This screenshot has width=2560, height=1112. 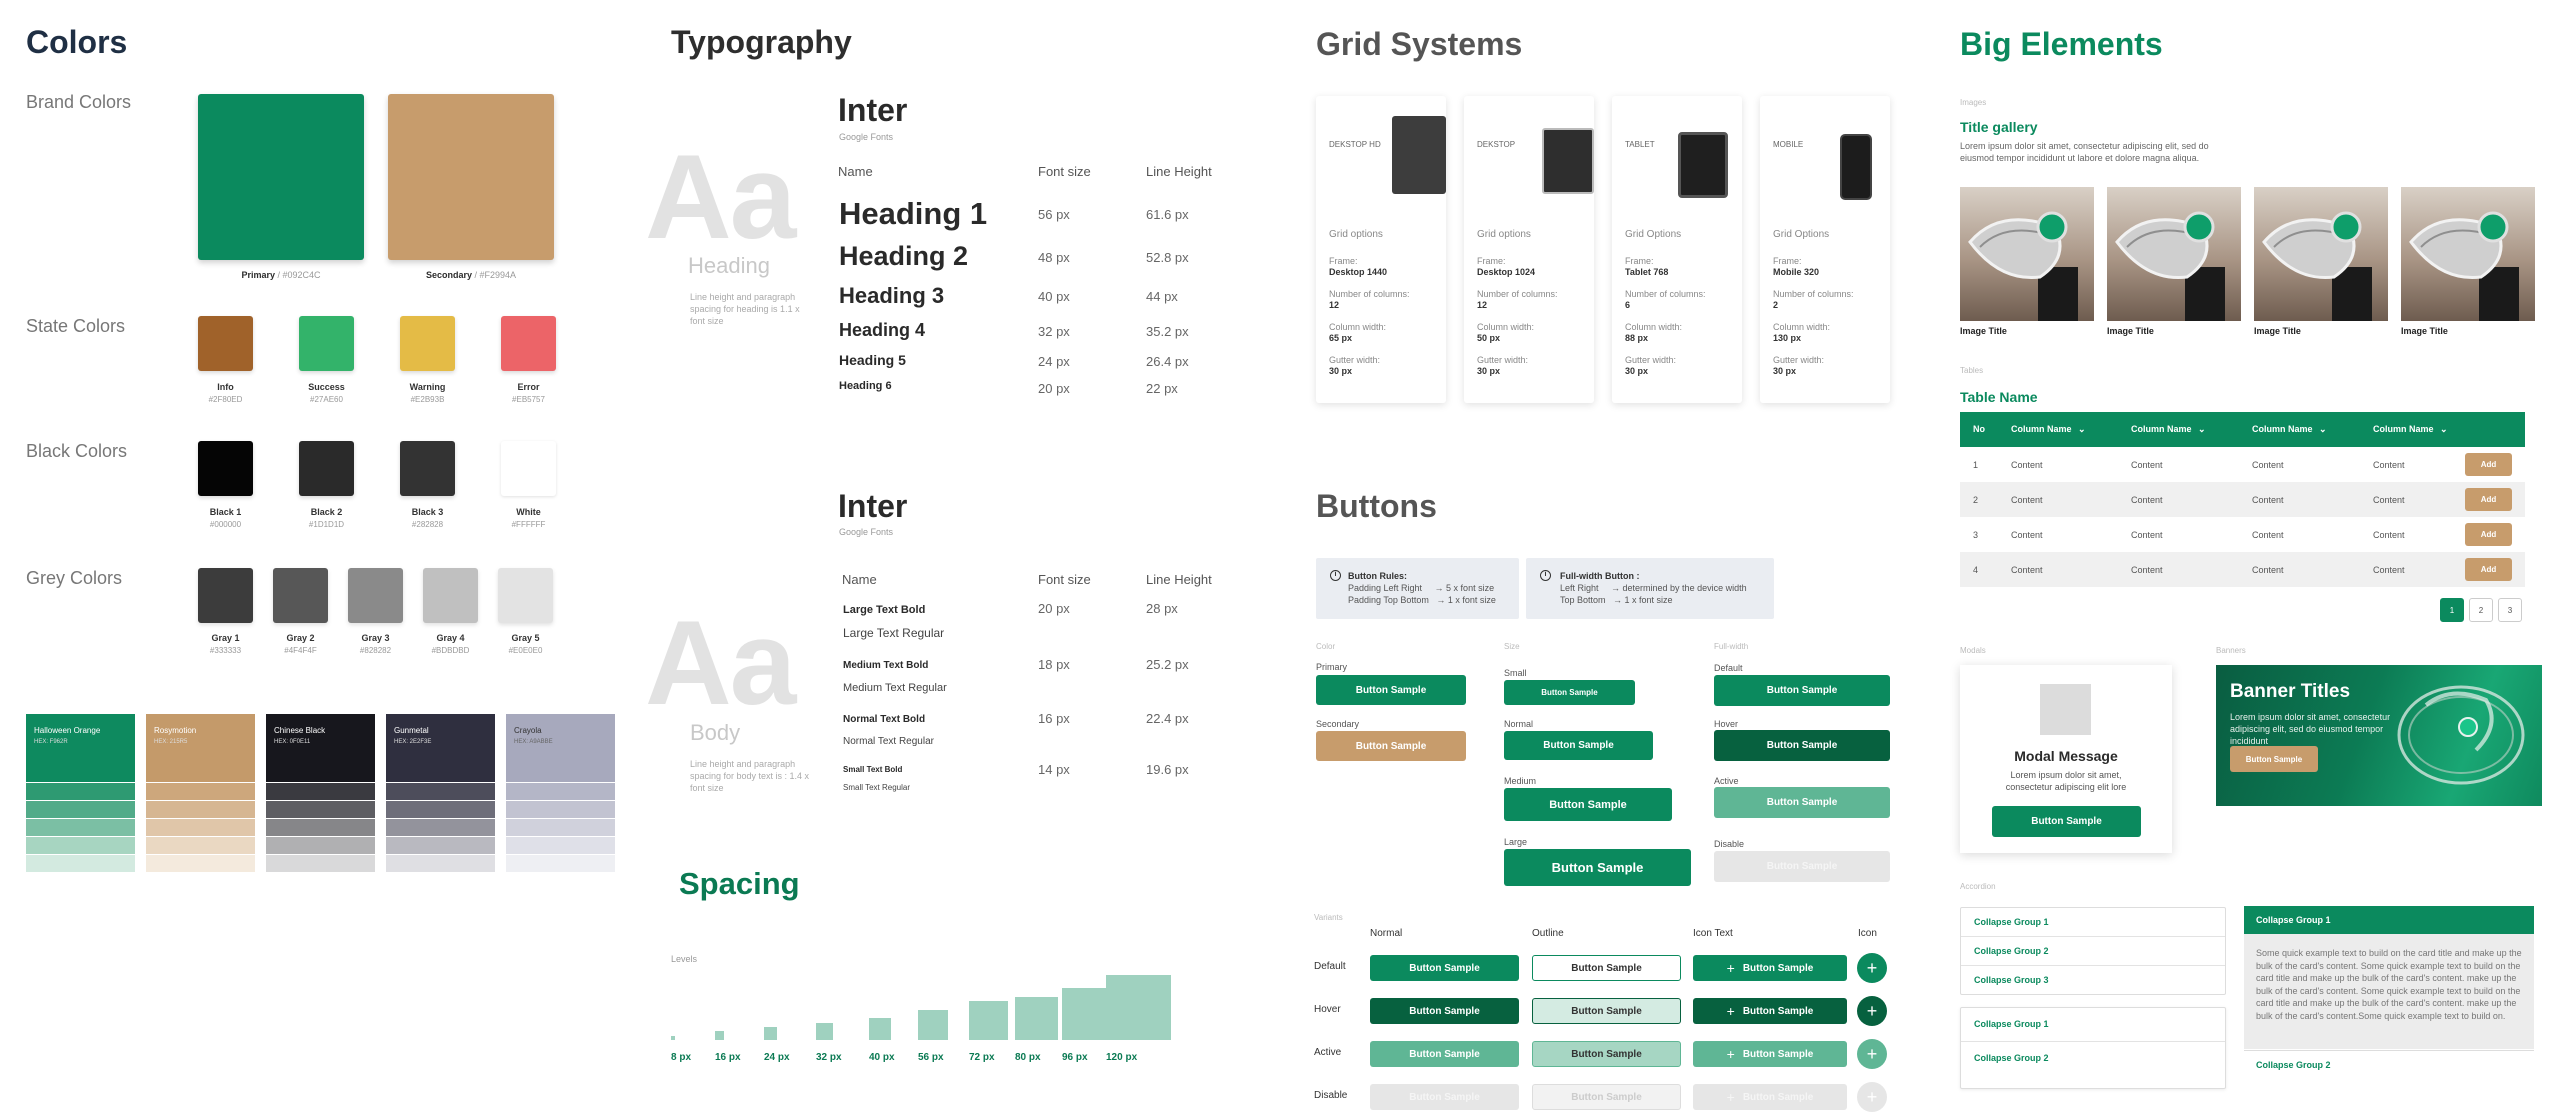 What do you see at coordinates (440, 748) in the screenshot?
I see `palette-base-swatch: Gunmetal HEX: 2E2F3E` at bounding box center [440, 748].